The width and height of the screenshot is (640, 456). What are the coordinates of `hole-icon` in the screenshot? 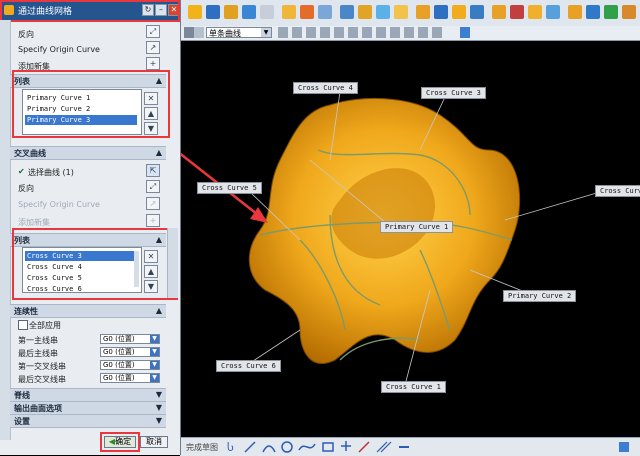 It's located at (267, 12).